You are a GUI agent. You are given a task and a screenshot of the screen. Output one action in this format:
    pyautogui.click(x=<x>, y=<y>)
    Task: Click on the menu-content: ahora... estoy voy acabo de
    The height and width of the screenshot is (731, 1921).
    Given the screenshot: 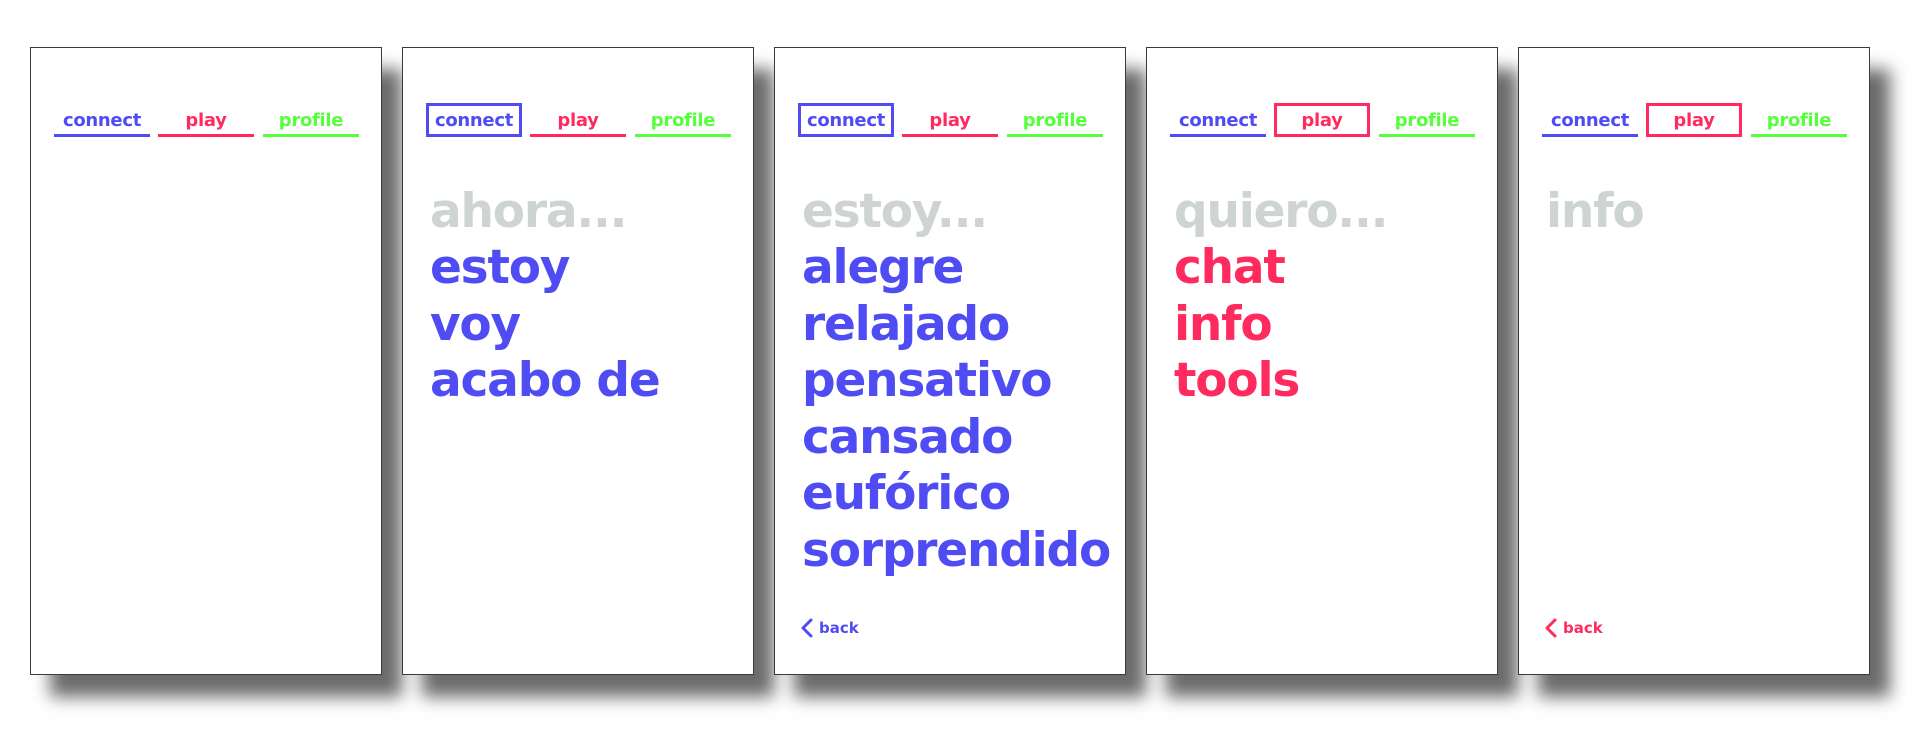 What is the action you would take?
    pyautogui.click(x=589, y=297)
    